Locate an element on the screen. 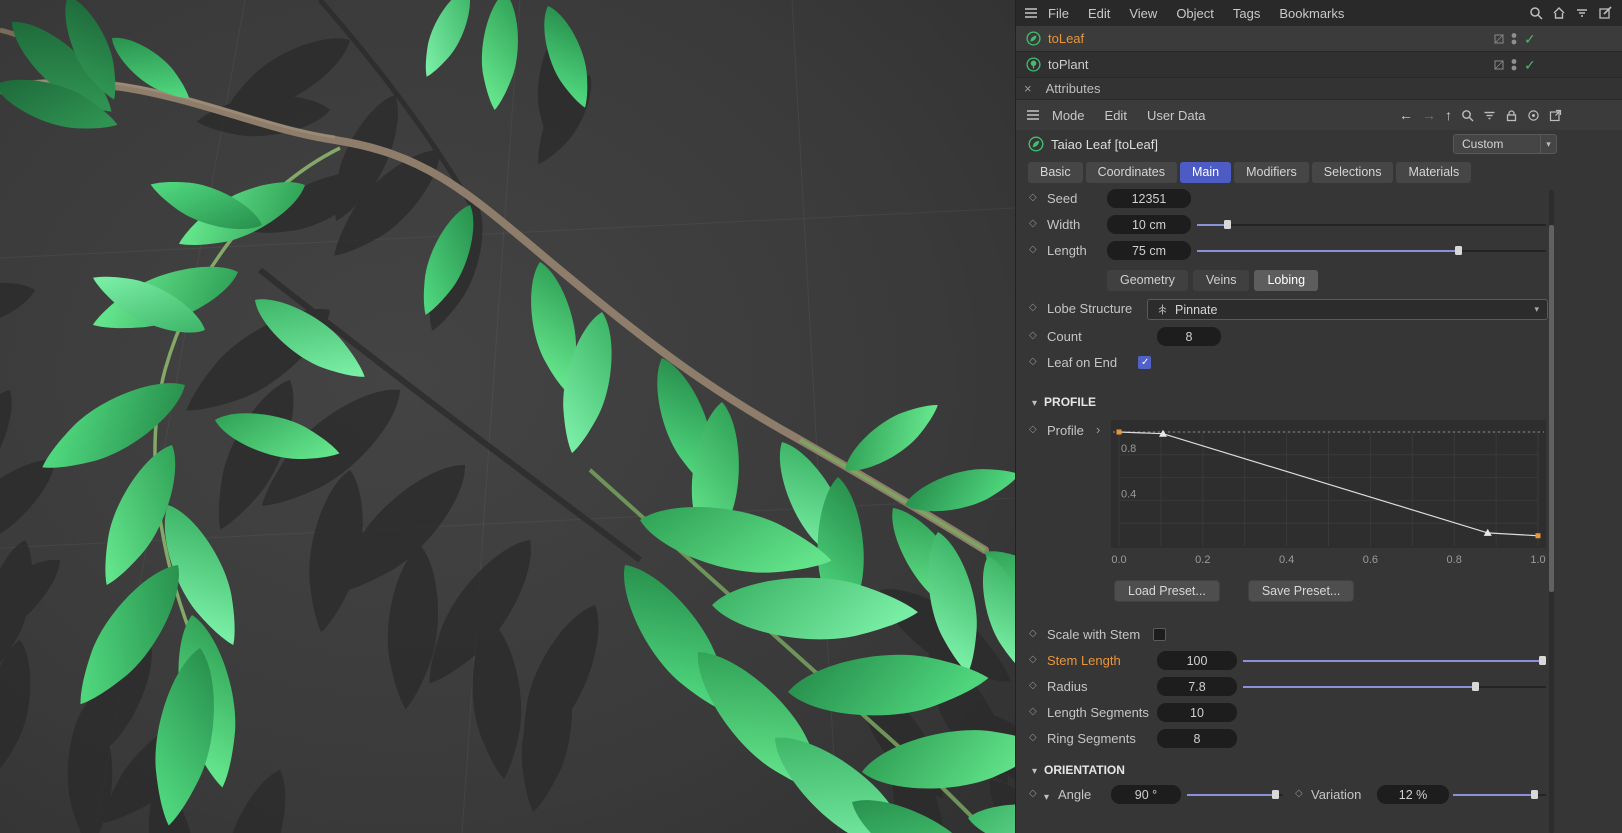 The width and height of the screenshot is (1622, 833). menu-tags: Tags is located at coordinates (1246, 13).